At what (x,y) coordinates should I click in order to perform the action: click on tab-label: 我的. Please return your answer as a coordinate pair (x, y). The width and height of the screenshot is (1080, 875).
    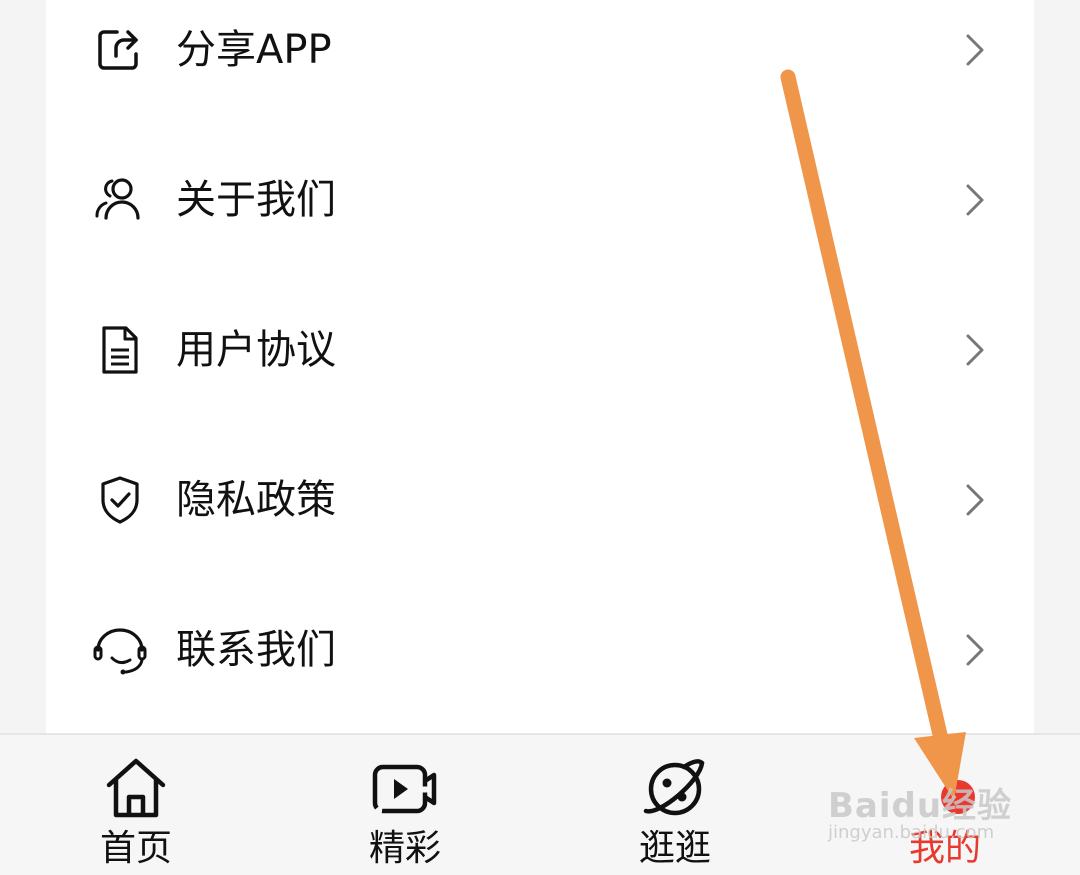
    Looking at the image, I should click on (944, 848).